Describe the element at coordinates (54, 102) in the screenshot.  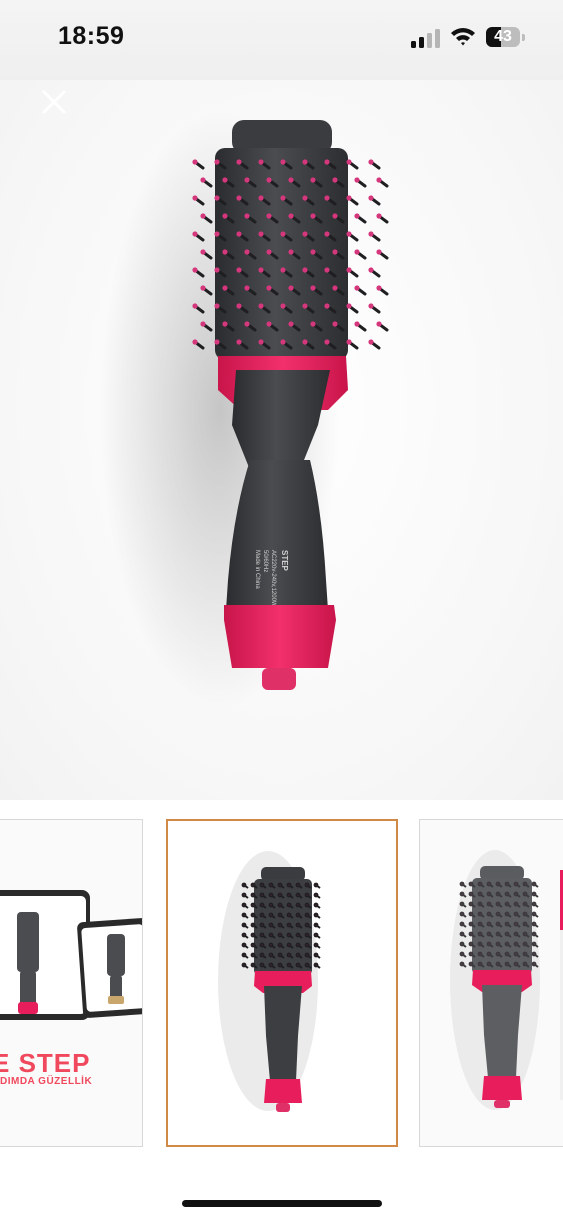
I see `close-icon` at that location.